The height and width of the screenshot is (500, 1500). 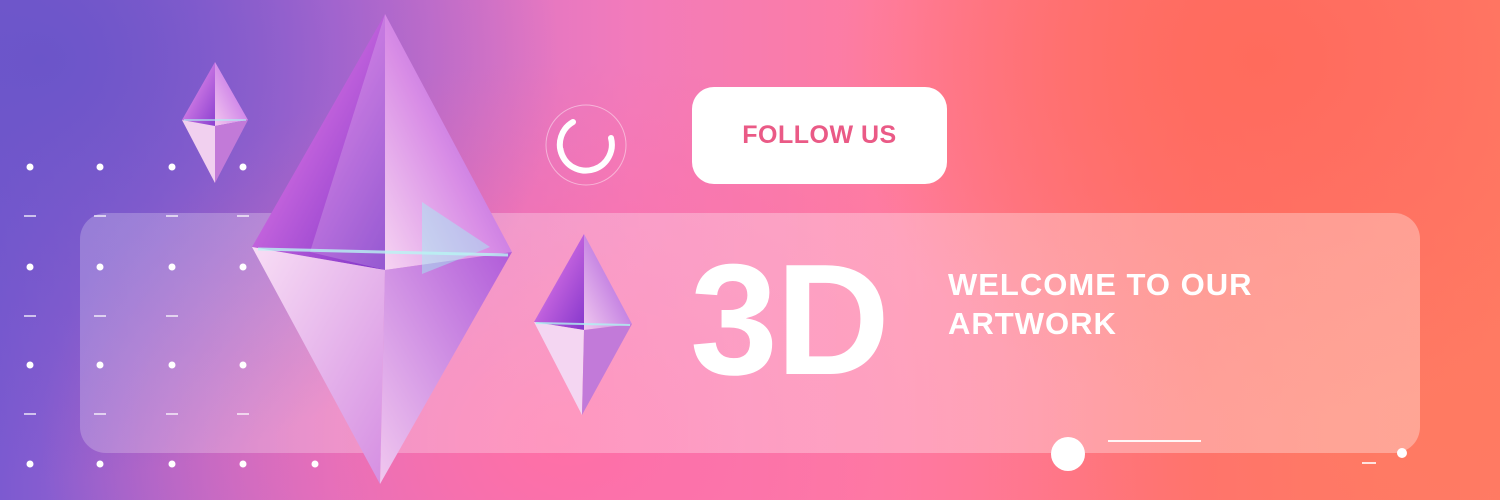 What do you see at coordinates (1402, 453) in the screenshot?
I see `decor-dot` at bounding box center [1402, 453].